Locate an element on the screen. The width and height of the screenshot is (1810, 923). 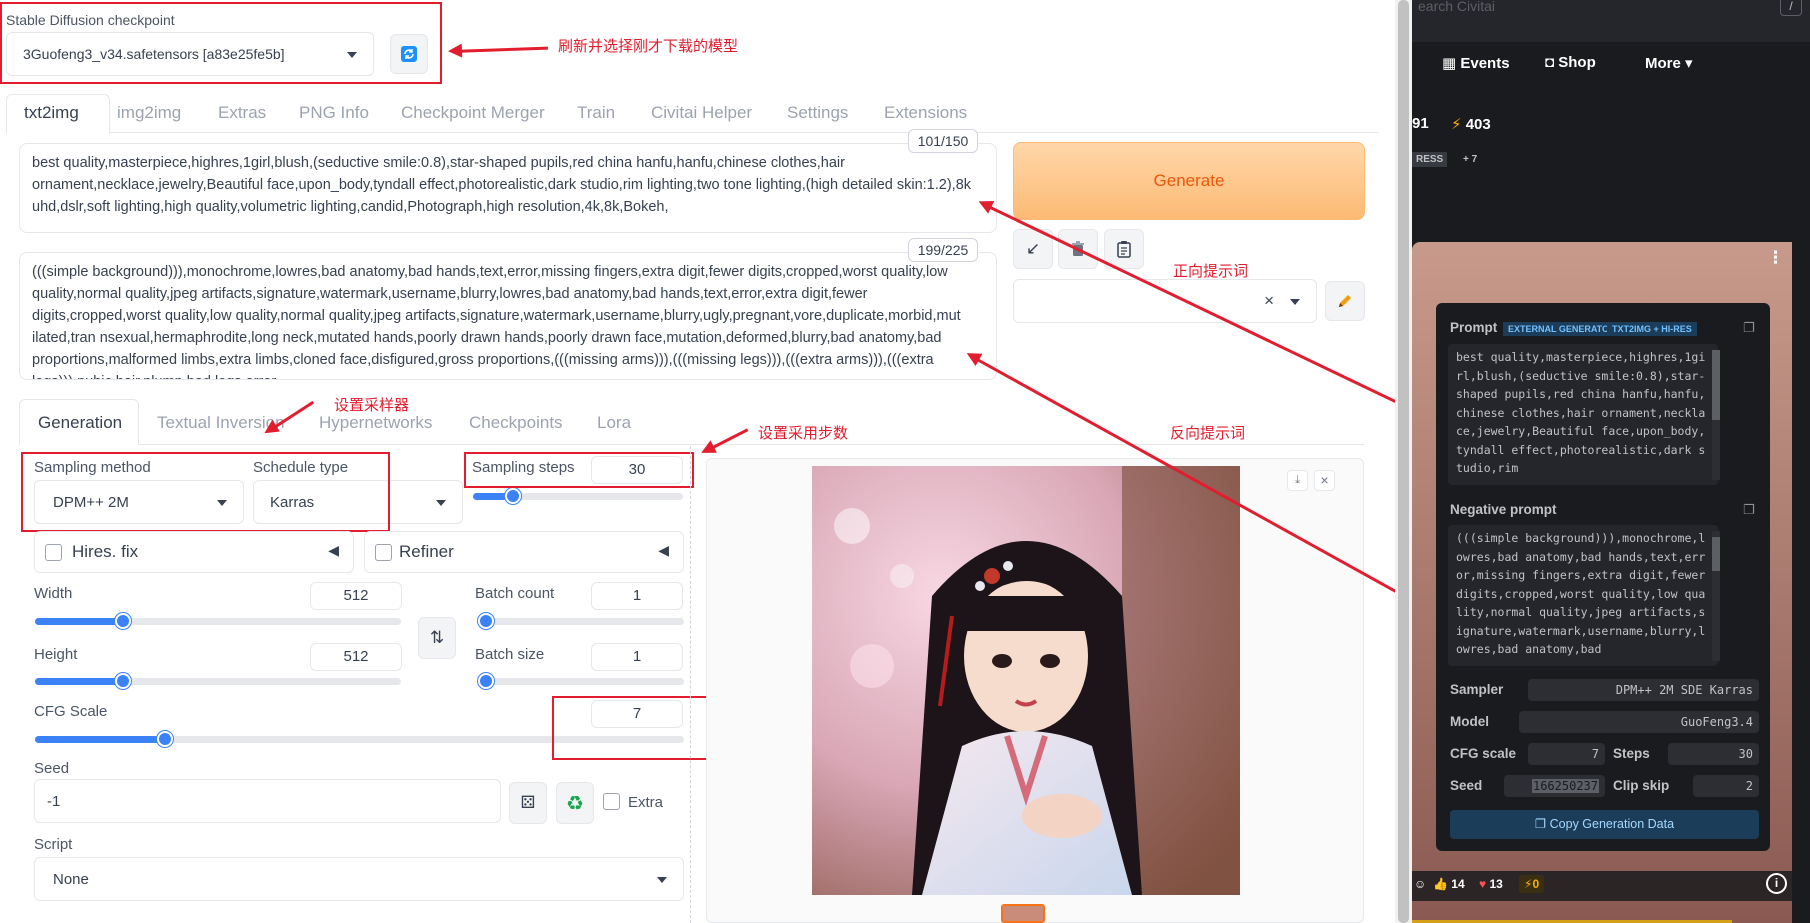
hires-fix-label: Hires. fix is located at coordinates (105, 551).